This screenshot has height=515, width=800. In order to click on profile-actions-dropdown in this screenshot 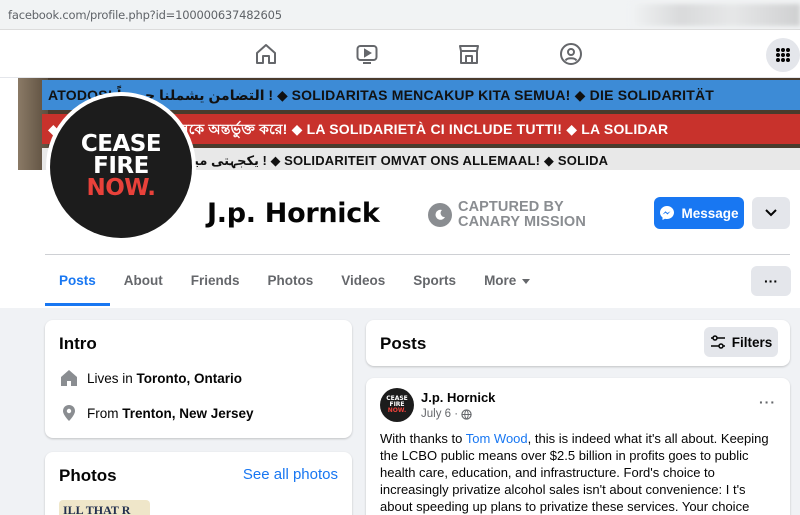, I will do `click(771, 213)`.